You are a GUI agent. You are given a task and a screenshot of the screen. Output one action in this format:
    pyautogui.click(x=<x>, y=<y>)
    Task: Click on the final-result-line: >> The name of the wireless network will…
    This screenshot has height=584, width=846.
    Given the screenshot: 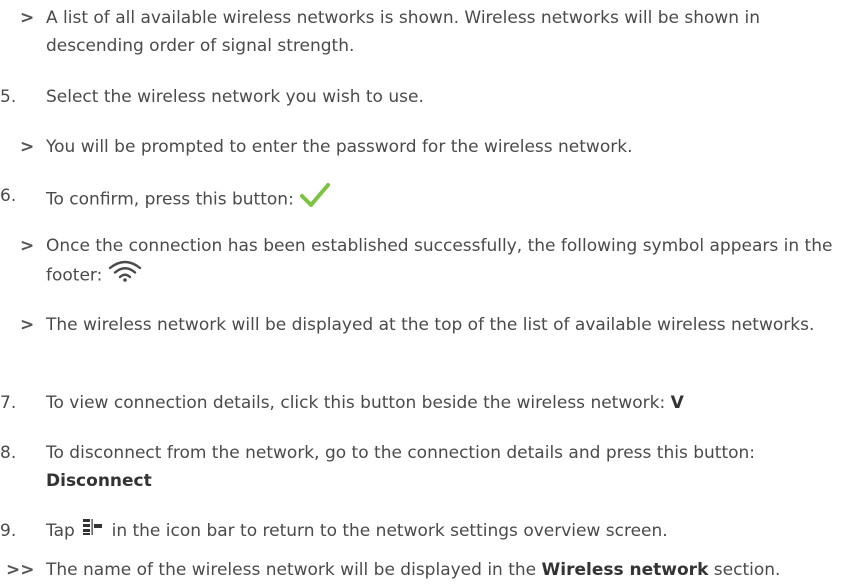 What is the action you would take?
    pyautogui.click(x=423, y=570)
    